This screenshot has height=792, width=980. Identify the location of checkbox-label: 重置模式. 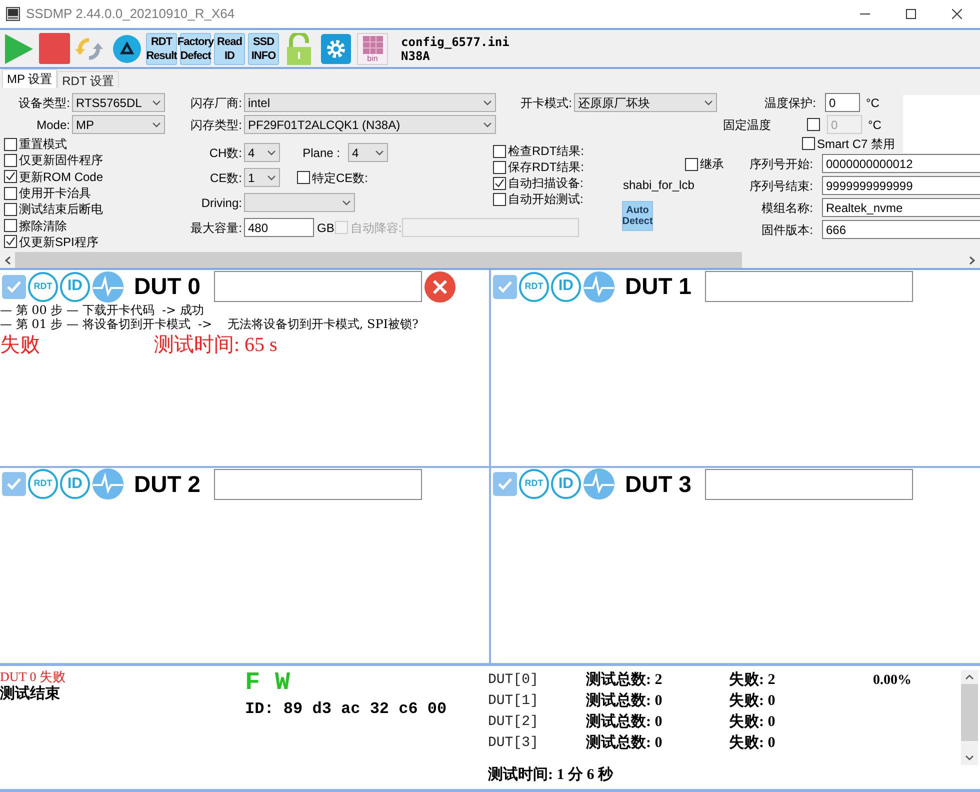
(43, 145).